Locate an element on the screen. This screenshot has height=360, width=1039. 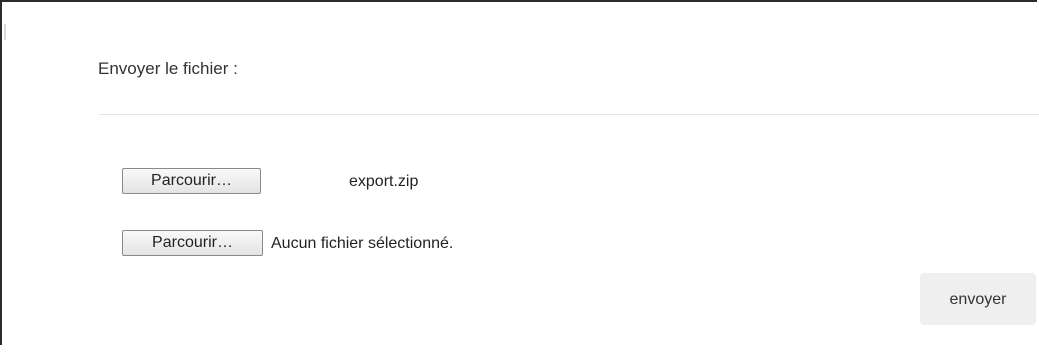
panel-edge-mark is located at coordinates (5, 32).